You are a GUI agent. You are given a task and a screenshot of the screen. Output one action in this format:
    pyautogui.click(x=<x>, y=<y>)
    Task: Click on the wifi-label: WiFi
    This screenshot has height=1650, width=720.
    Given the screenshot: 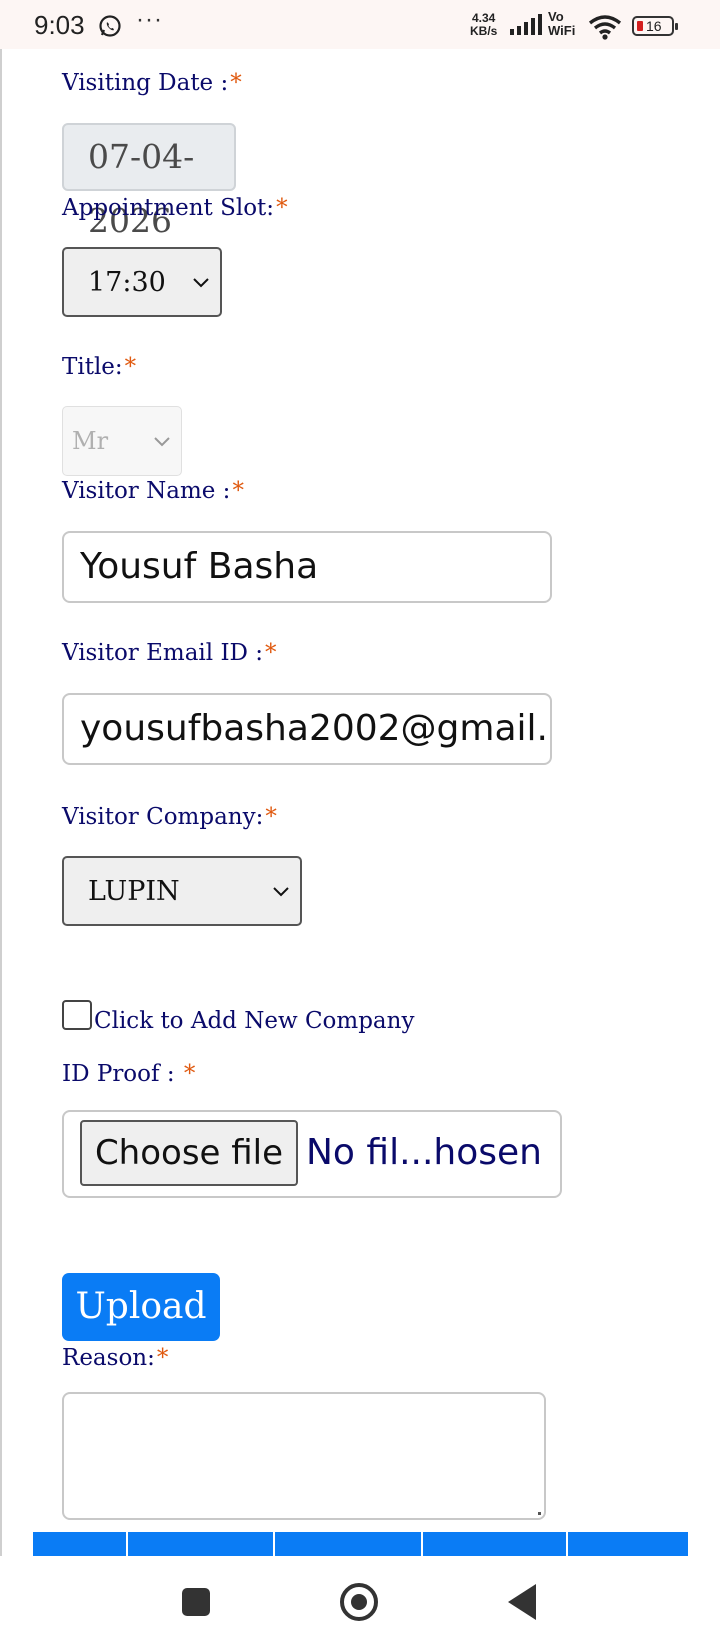 What is the action you would take?
    pyautogui.click(x=562, y=30)
    